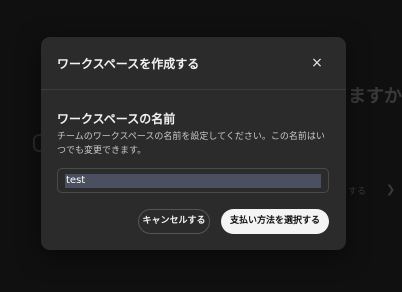 Image resolution: width=402 pixels, height=292 pixels. I want to click on workspace-name-input: test, so click(193, 180).